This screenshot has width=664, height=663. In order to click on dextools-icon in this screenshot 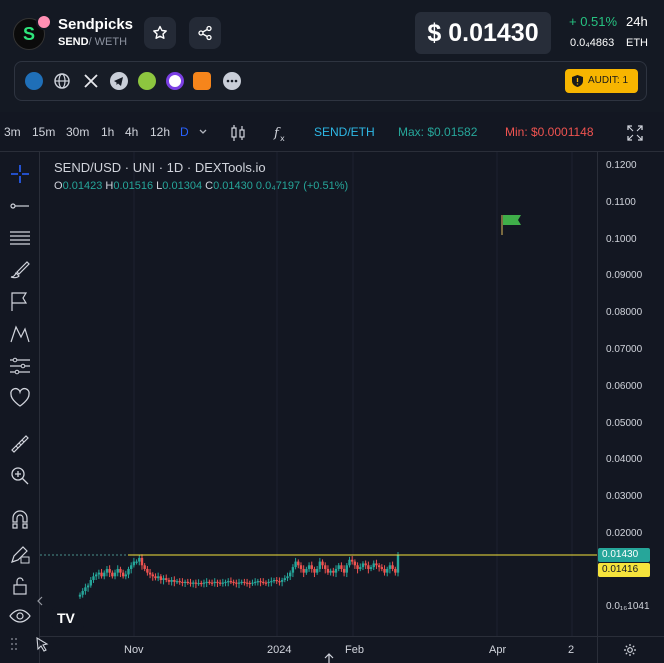, I will do `click(34, 81)`.